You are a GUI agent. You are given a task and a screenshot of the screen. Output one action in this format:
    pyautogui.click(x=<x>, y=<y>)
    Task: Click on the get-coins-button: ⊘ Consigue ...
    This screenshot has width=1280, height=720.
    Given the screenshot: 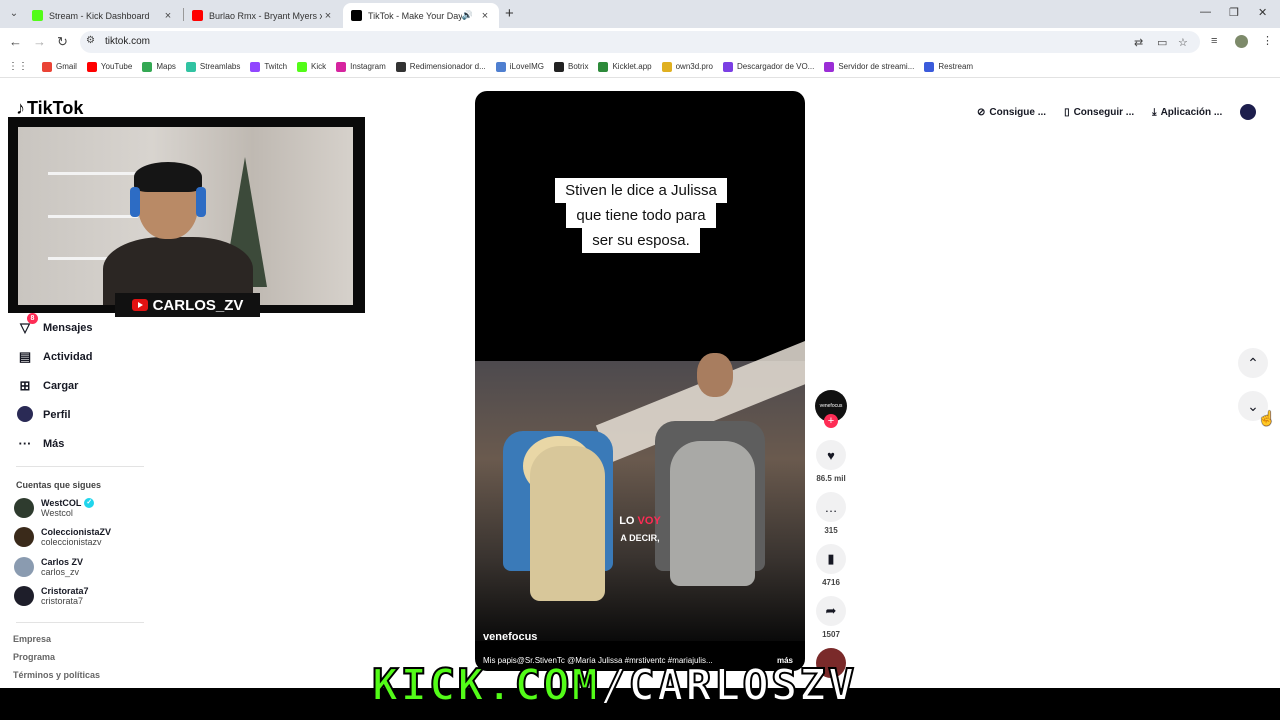 What is the action you would take?
    pyautogui.click(x=1011, y=112)
    